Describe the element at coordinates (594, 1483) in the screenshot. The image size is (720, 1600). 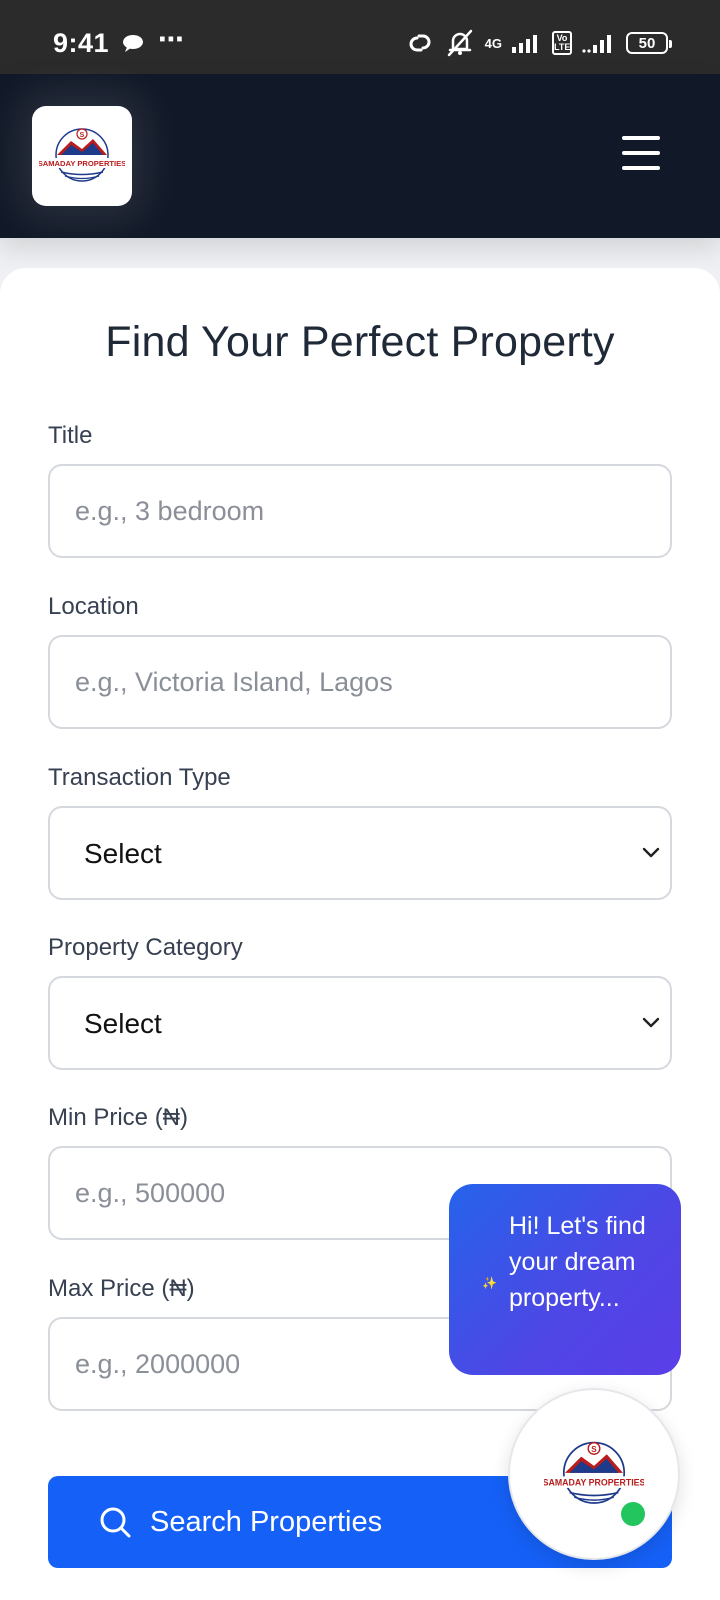
I see `fab-logo-text: SAMADAY PROPERTIES` at that location.